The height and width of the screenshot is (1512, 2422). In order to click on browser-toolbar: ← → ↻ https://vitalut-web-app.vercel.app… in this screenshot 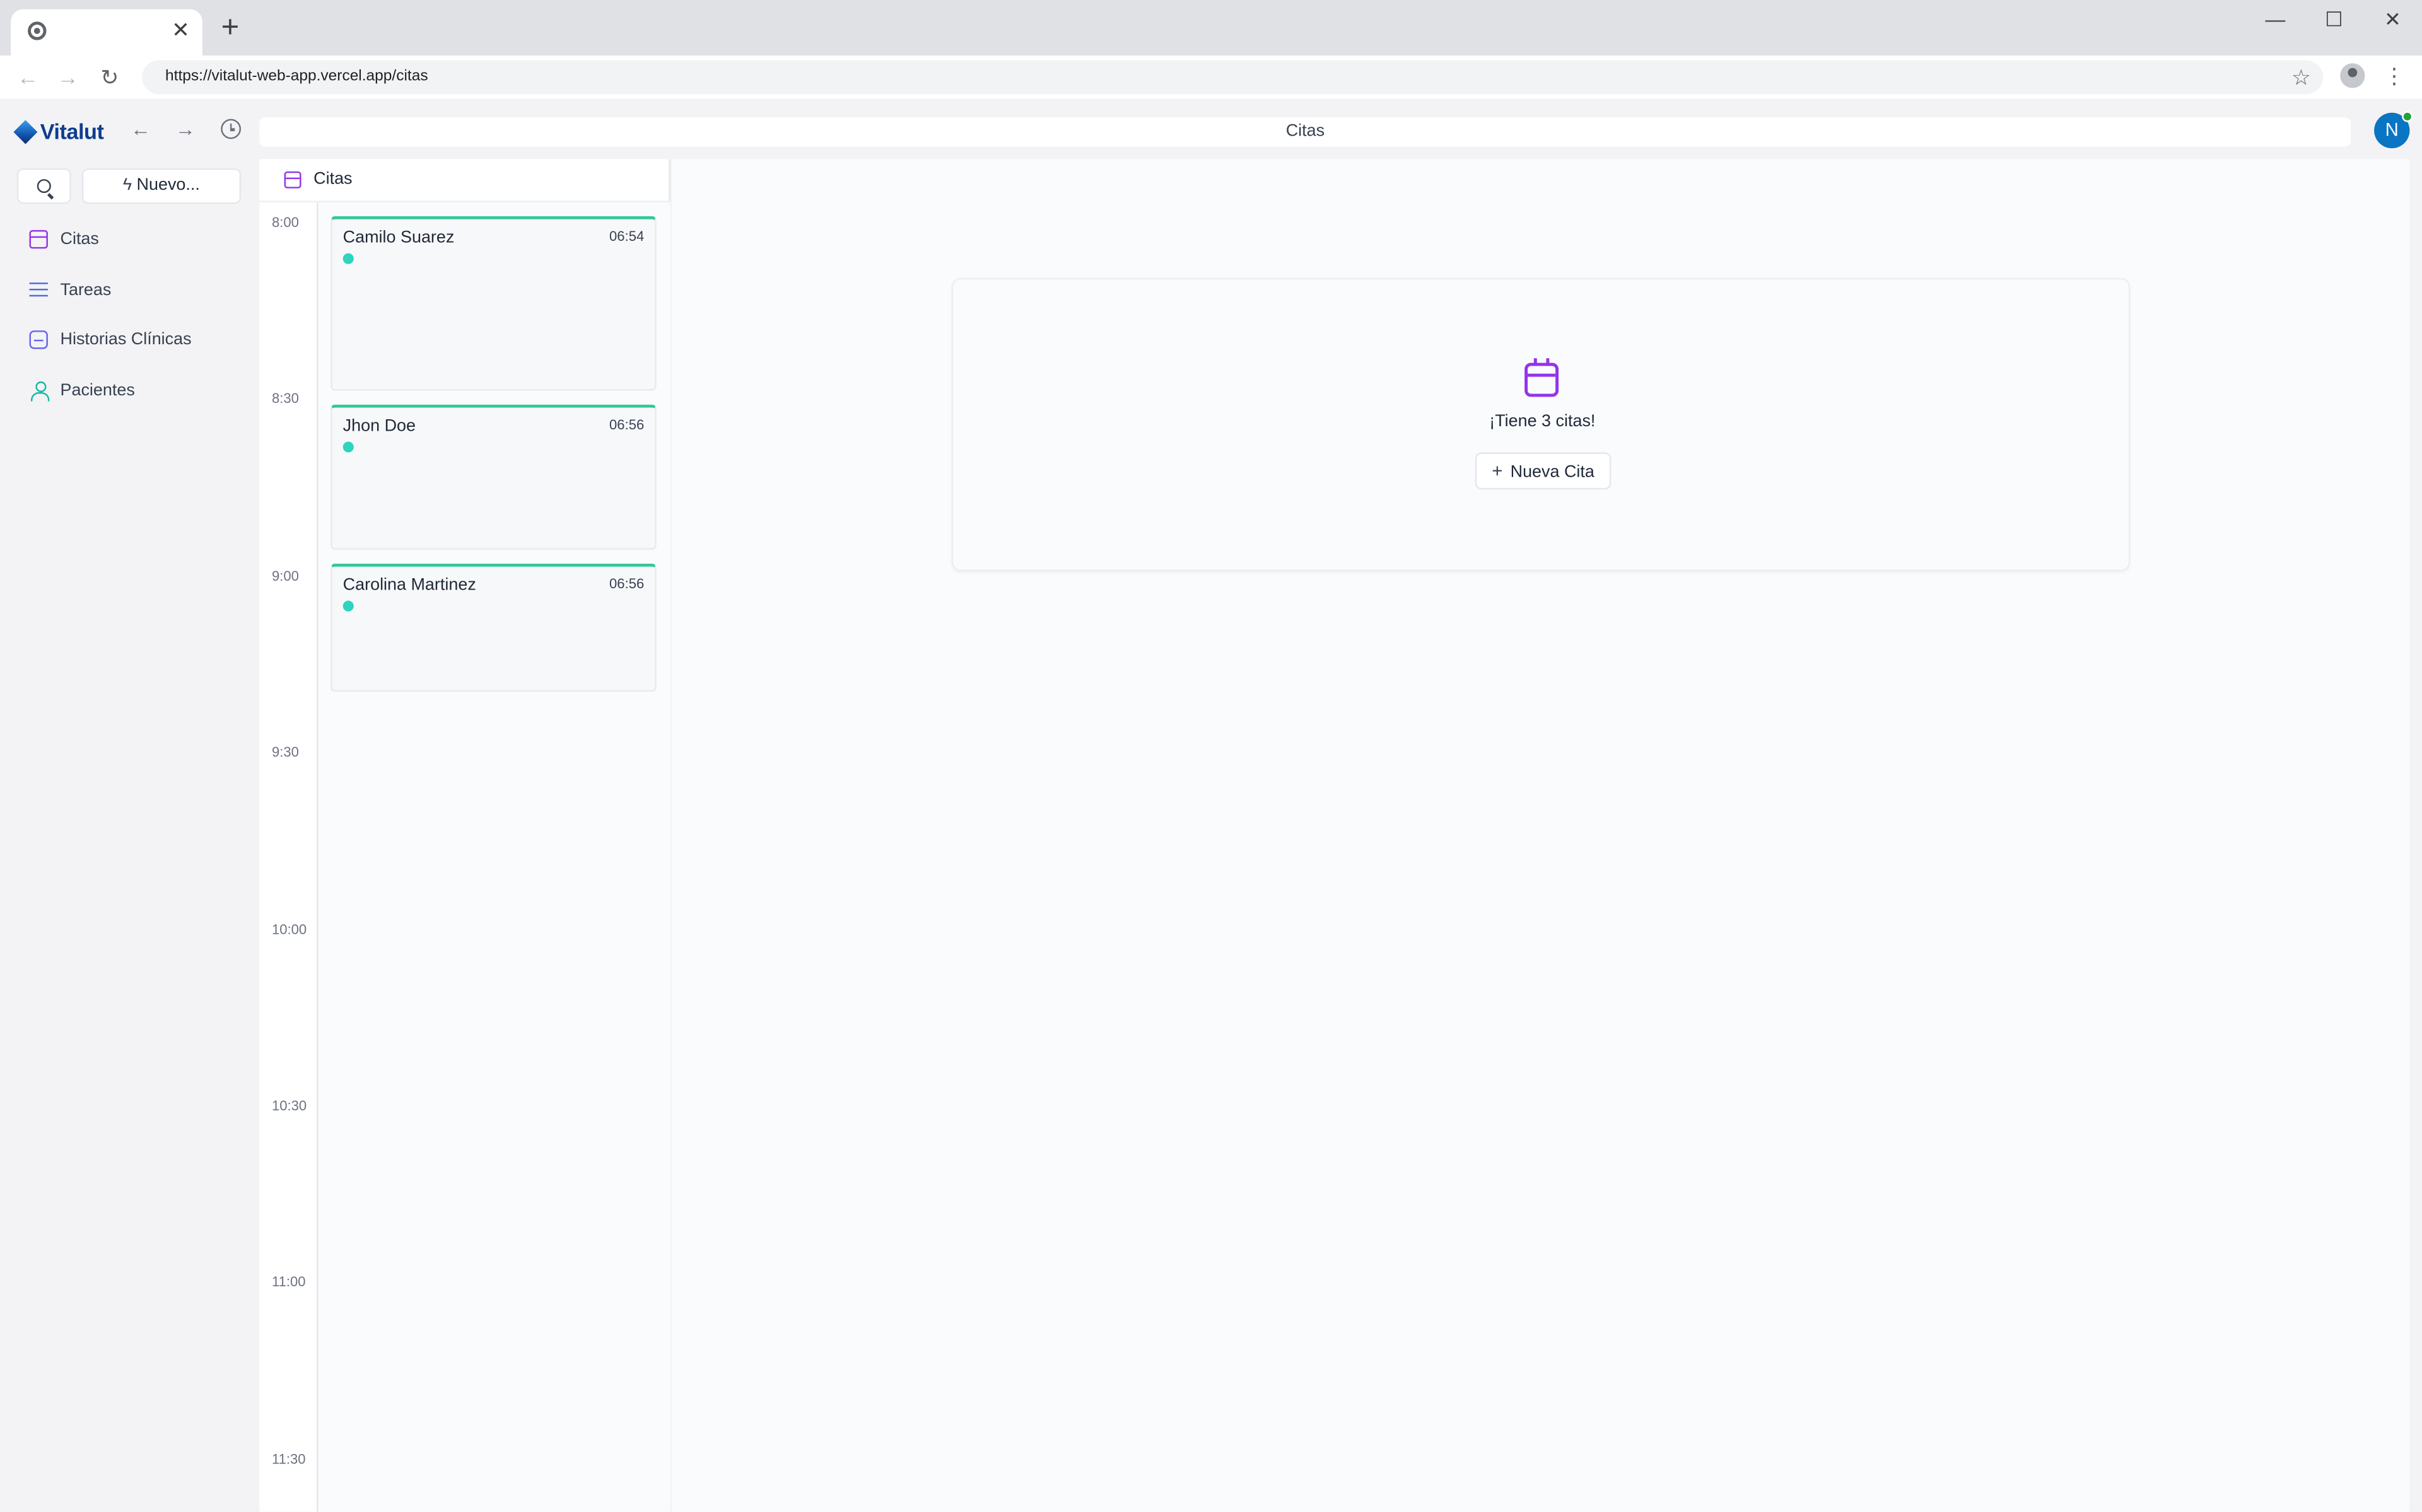, I will do `click(1211, 77)`.